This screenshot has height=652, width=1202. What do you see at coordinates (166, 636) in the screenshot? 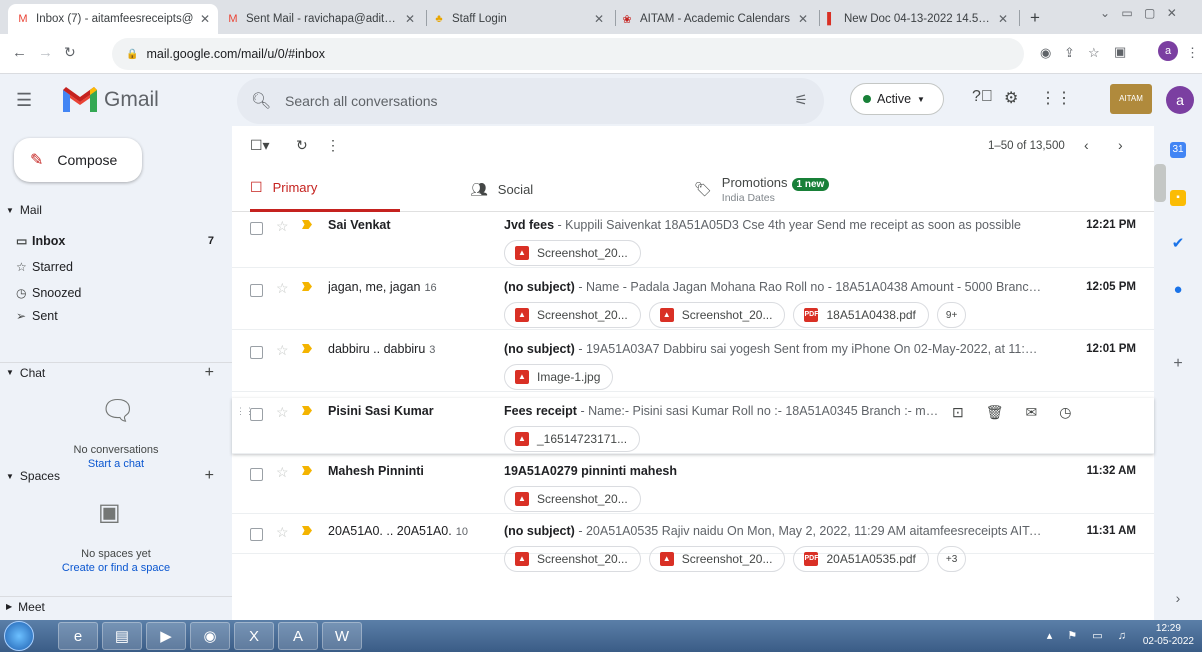
I see `media-player-icon: ▶` at bounding box center [166, 636].